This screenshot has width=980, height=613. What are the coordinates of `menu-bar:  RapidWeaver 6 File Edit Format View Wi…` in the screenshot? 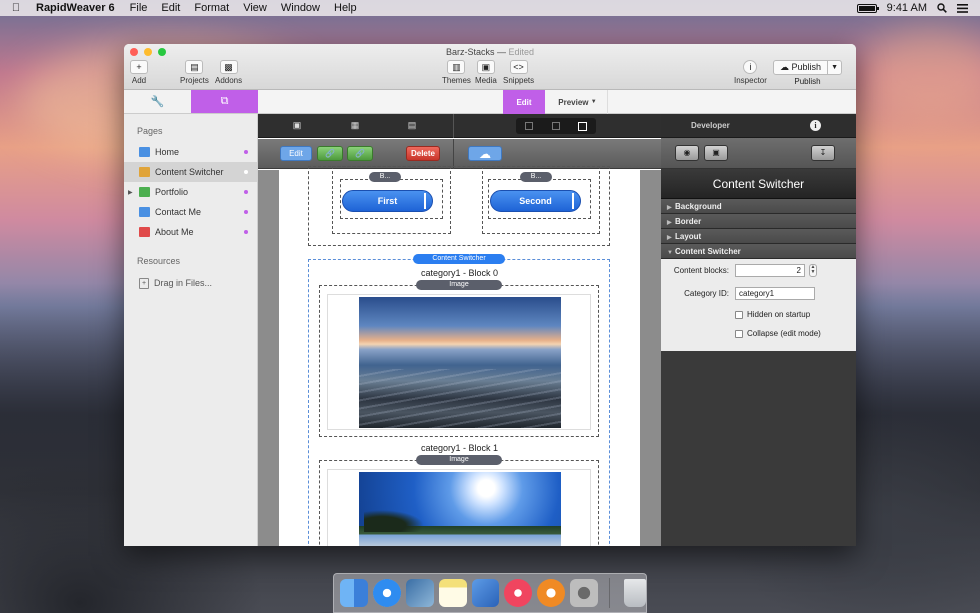 It's located at (490, 8).